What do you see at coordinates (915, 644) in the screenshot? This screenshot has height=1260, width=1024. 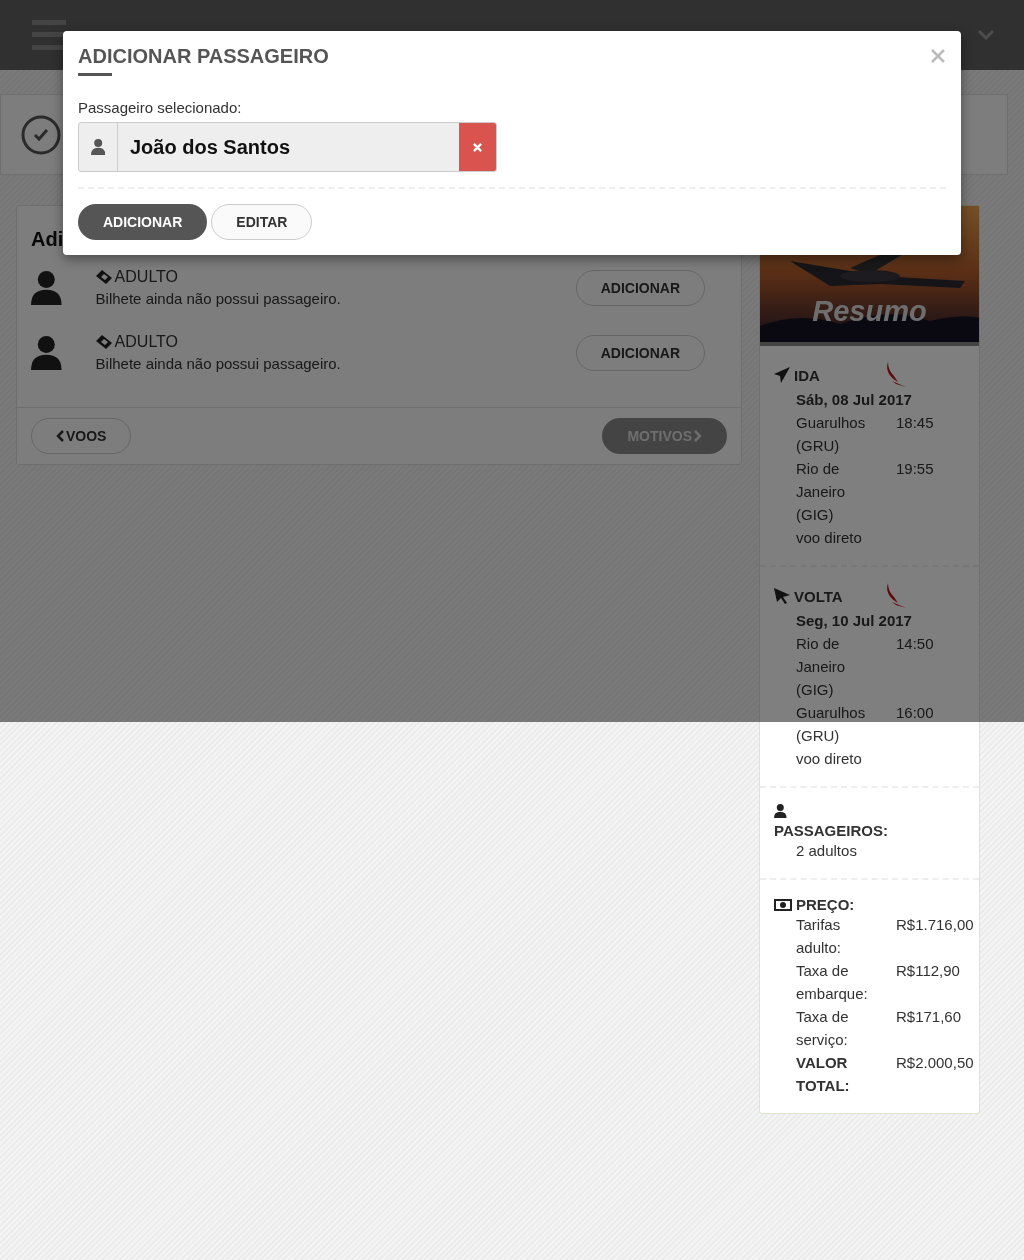 I see `flight-time: 14:50` at bounding box center [915, 644].